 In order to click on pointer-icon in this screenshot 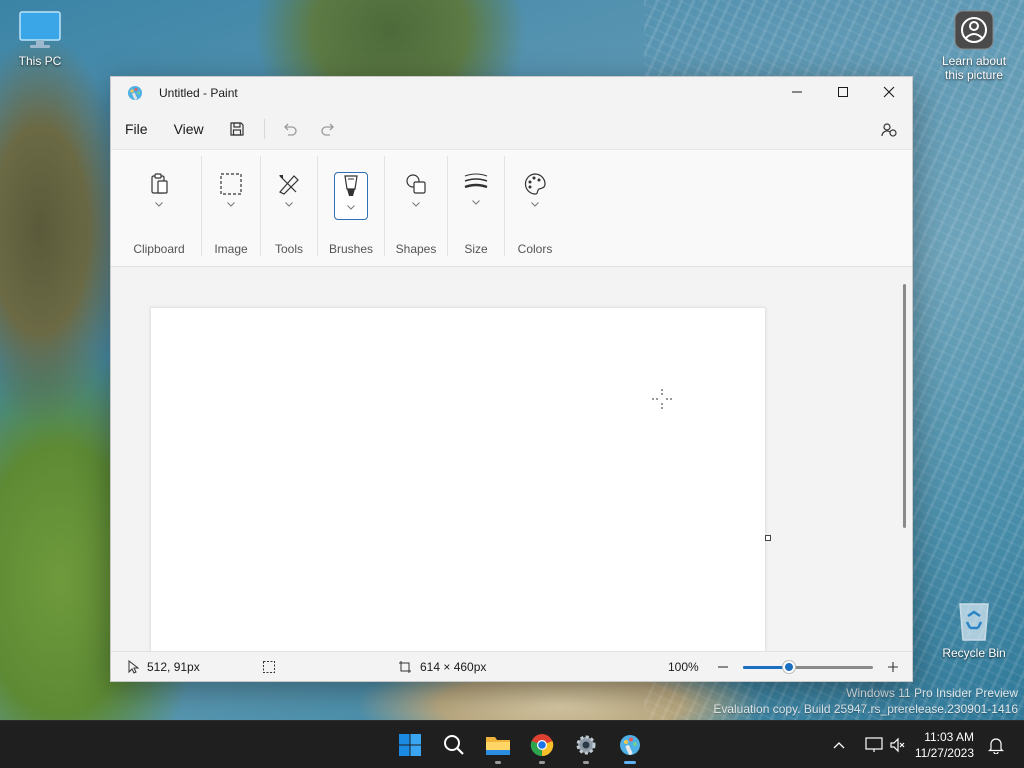, I will do `click(133, 666)`.